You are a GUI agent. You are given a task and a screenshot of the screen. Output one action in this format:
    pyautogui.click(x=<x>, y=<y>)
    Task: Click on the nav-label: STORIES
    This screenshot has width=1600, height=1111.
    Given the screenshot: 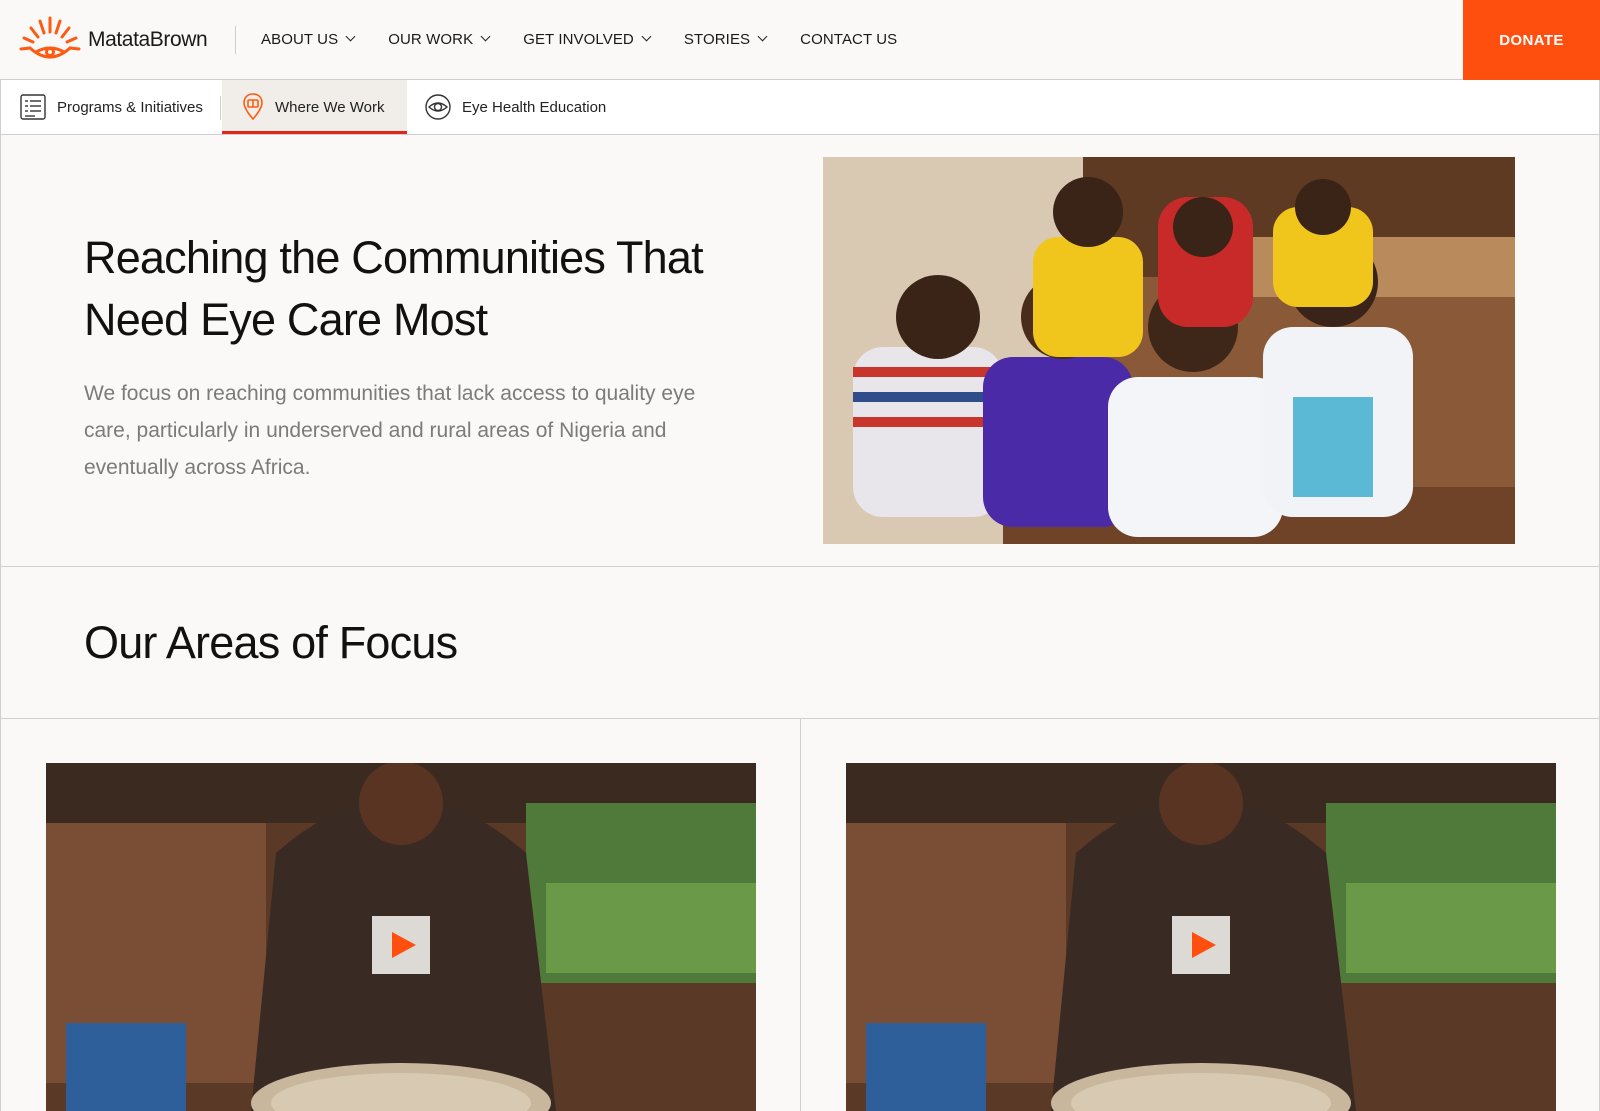 What is the action you would take?
    pyautogui.click(x=717, y=39)
    